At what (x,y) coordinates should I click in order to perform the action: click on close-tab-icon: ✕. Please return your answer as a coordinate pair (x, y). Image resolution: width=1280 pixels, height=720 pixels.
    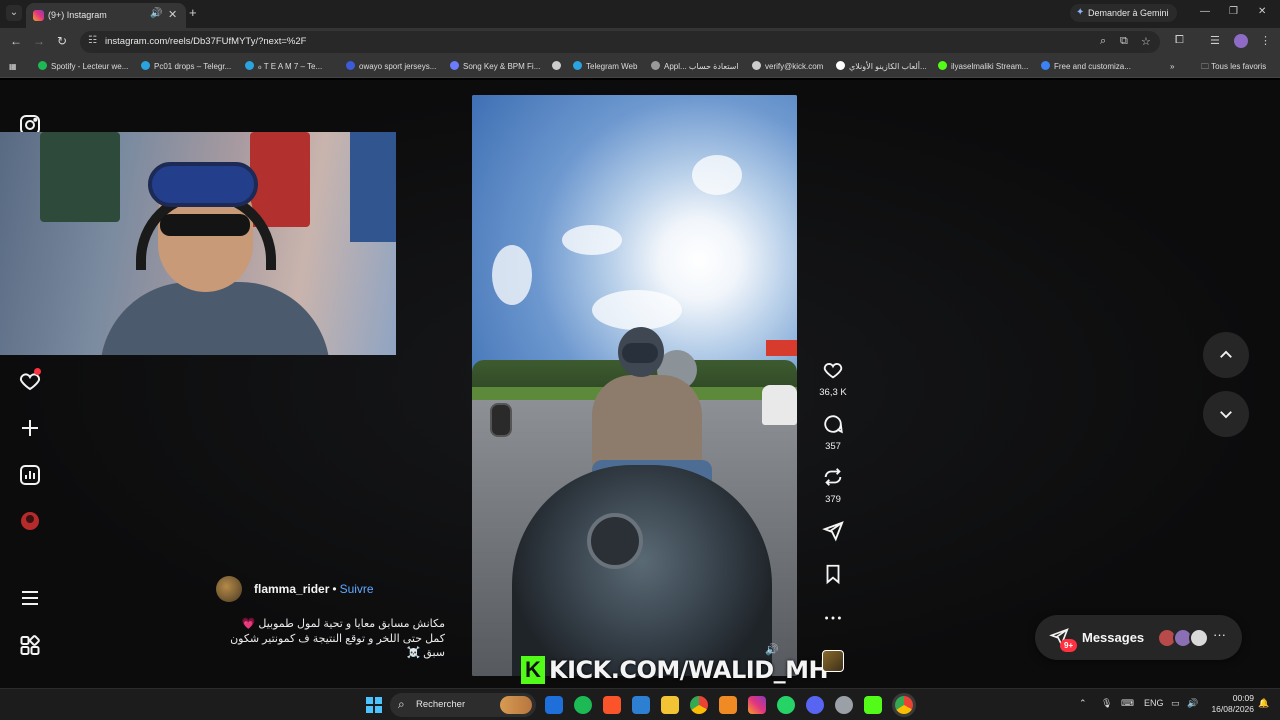
    Looking at the image, I should click on (172, 14).